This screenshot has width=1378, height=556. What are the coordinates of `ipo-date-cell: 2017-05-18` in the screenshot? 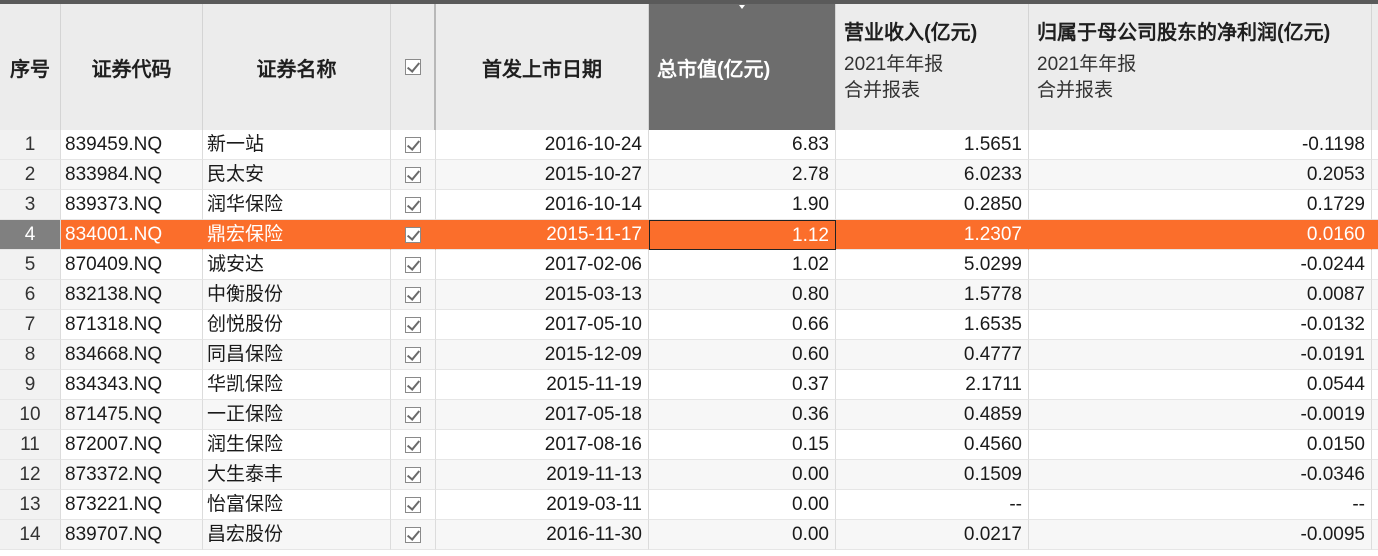 It's located at (542, 415).